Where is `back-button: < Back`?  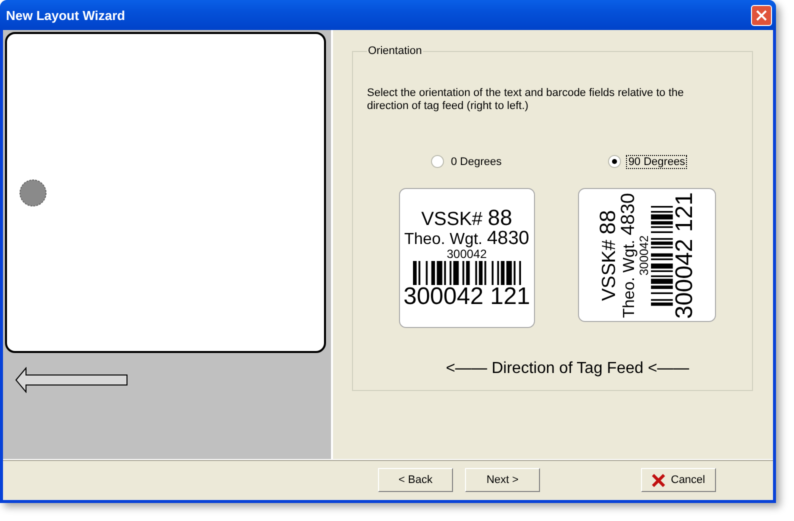 back-button: < Back is located at coordinates (415, 480).